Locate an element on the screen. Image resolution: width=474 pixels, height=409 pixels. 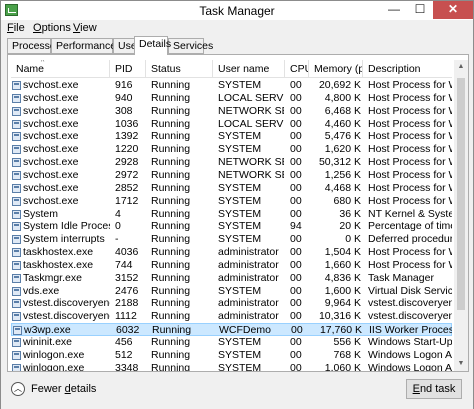
menu-view: View is located at coordinates (85, 28).